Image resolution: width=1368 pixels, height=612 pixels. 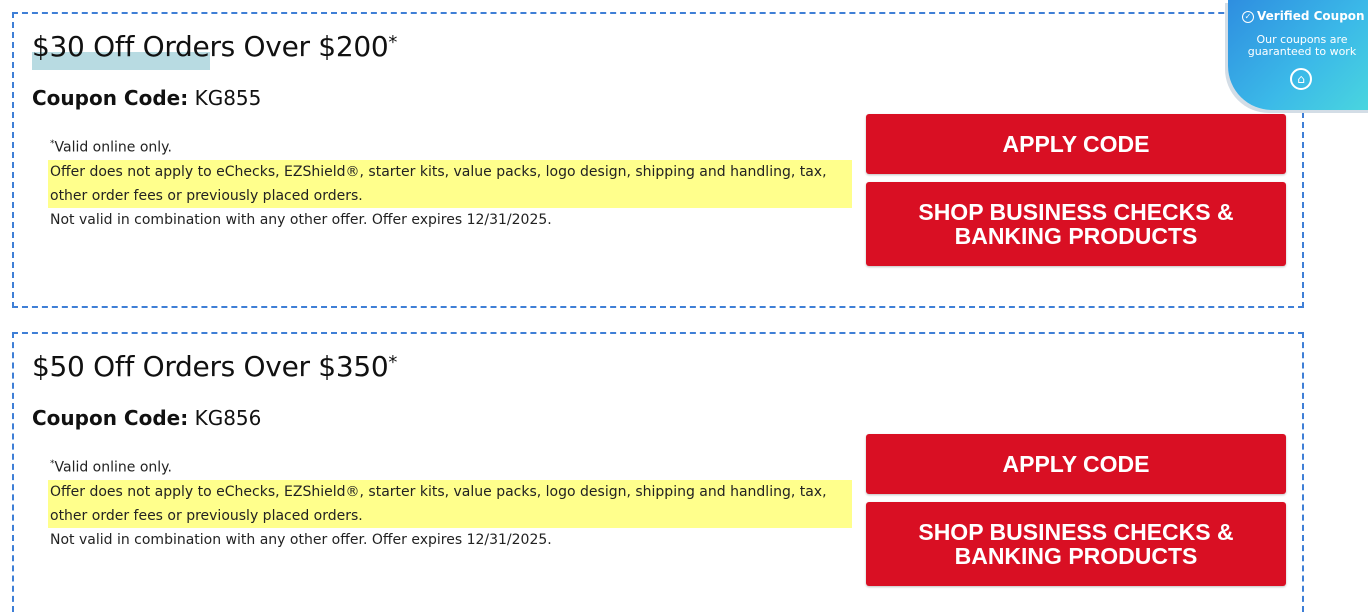 I want to click on coupon-code-value: KG856, so click(x=228, y=418).